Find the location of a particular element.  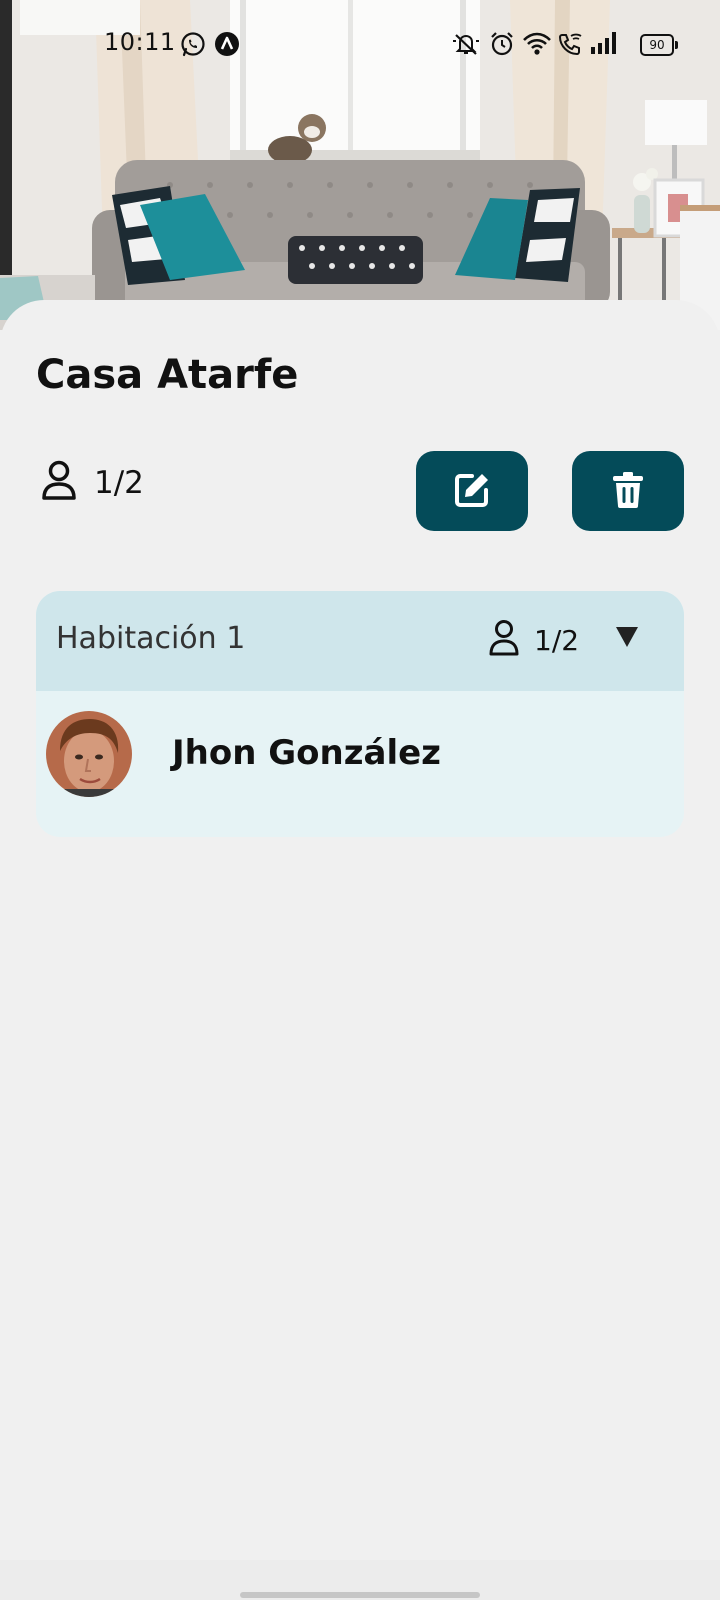

room-card: Habitación 1 1/2 Jhon González is located at coordinates (360, 714).